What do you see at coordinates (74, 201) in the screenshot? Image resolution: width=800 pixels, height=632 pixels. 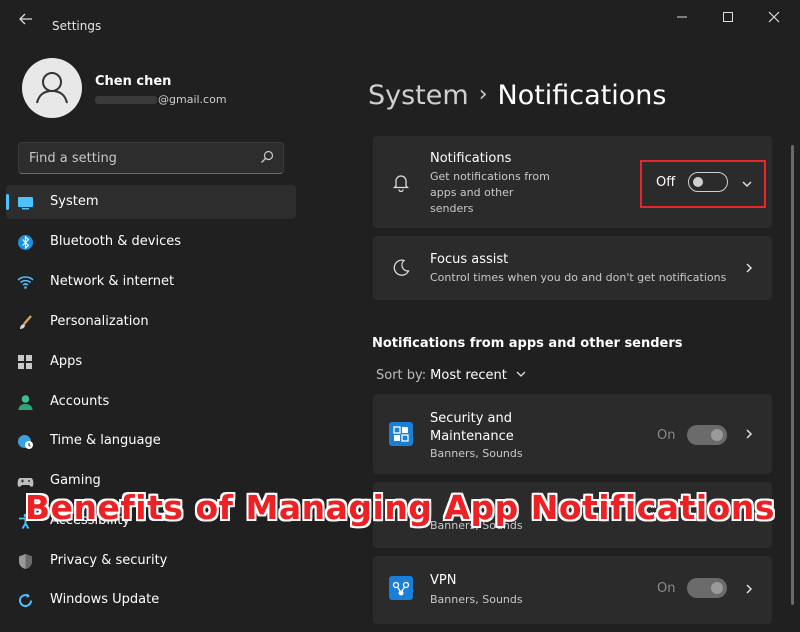 I see `sidebar-item-label: System` at bounding box center [74, 201].